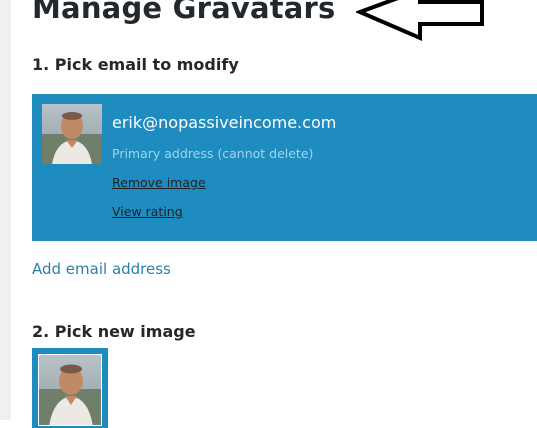 Image resolution: width=537 pixels, height=428 pixels. What do you see at coordinates (159, 182) in the screenshot?
I see `remove-image-link: Remove image` at bounding box center [159, 182].